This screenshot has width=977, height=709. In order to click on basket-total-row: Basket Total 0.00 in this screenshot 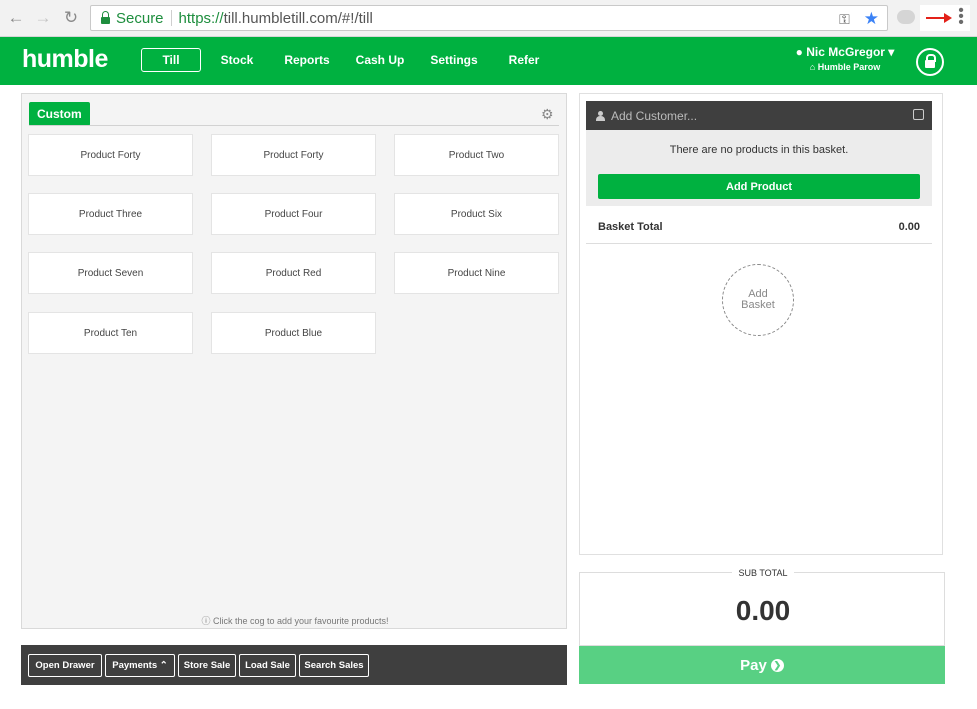, I will do `click(759, 227)`.